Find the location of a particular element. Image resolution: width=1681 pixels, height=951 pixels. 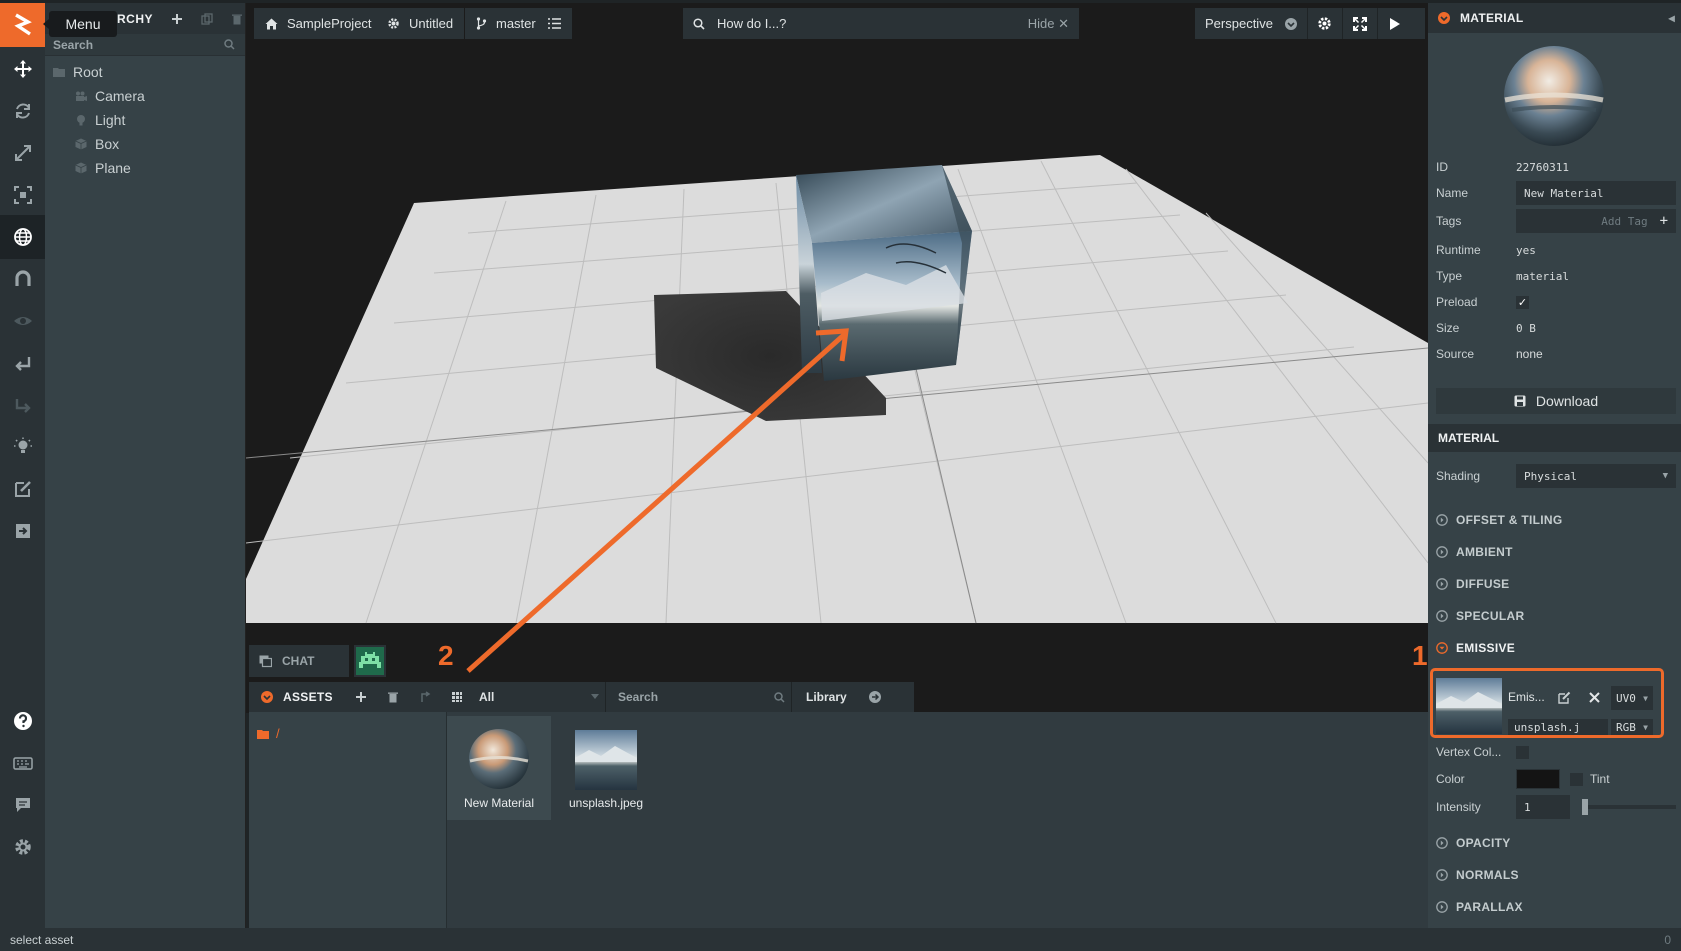

prop-preload: Preload ✓ is located at coordinates (1556, 302).